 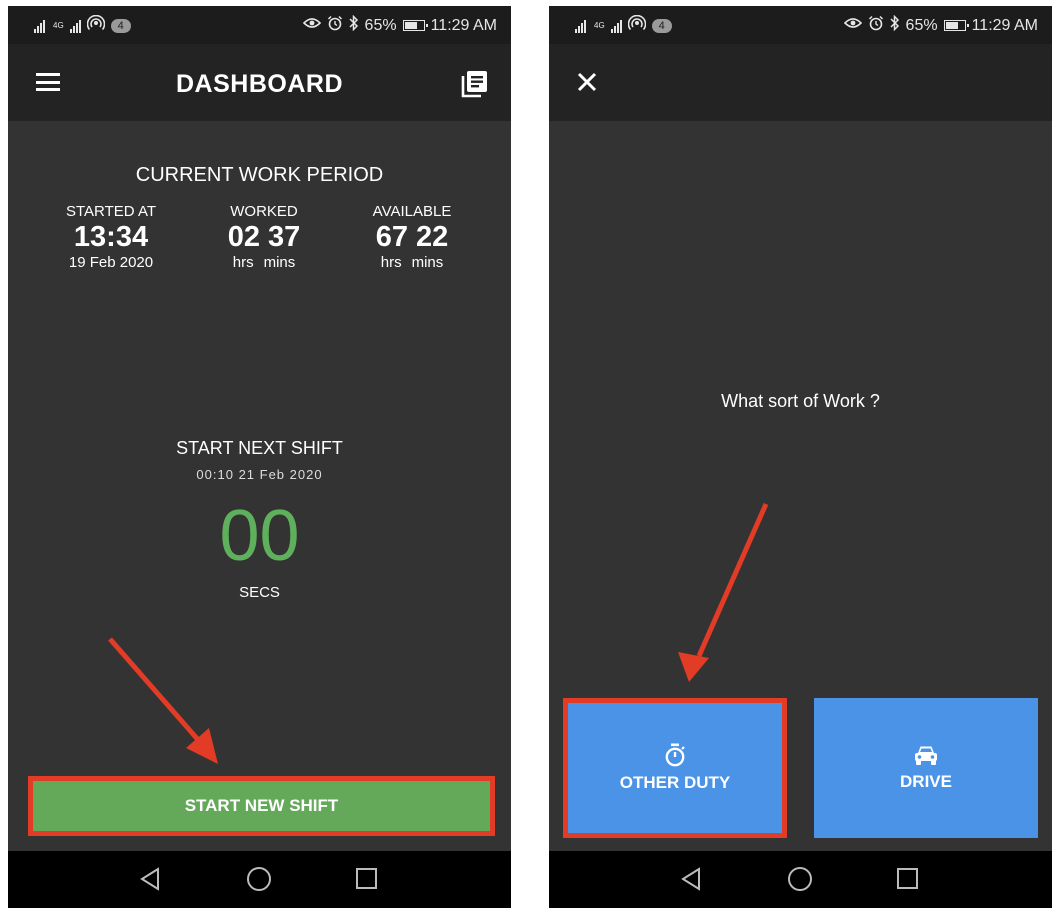 I want to click on other-duty-label: OTHER DUTY, so click(x=675, y=782).